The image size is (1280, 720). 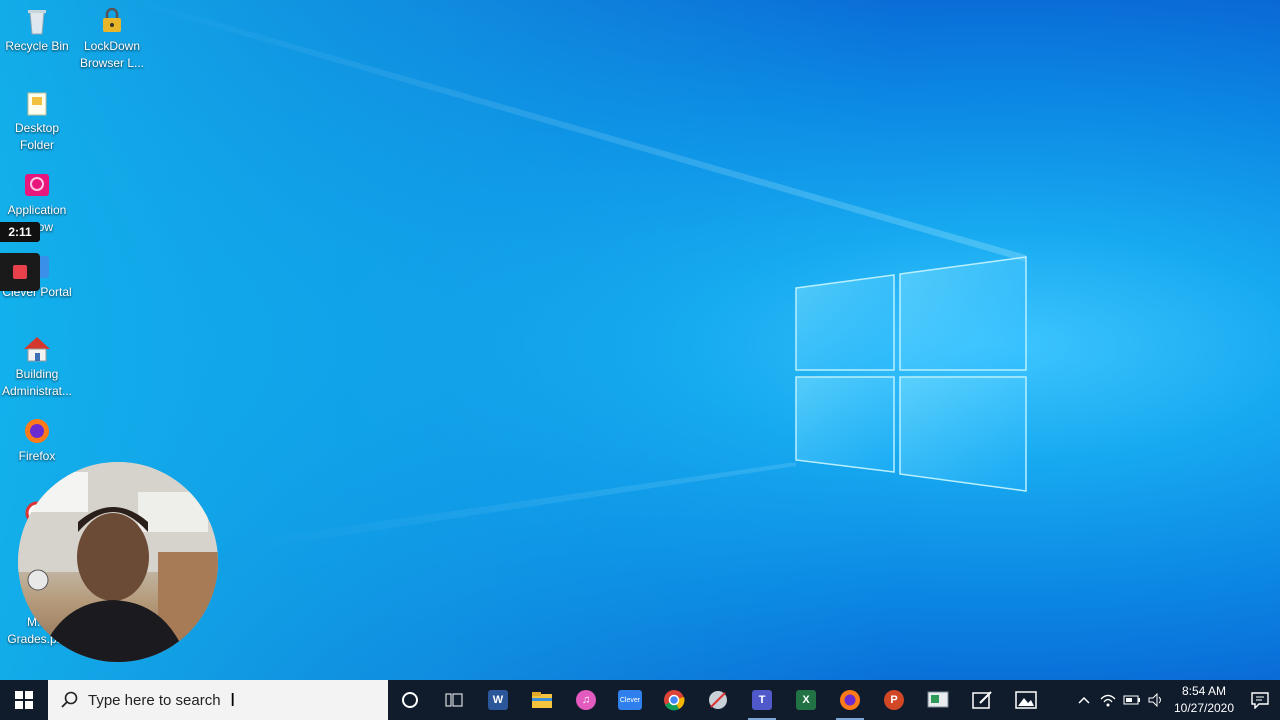 I want to click on volume-button, so click(x=1156, y=700).